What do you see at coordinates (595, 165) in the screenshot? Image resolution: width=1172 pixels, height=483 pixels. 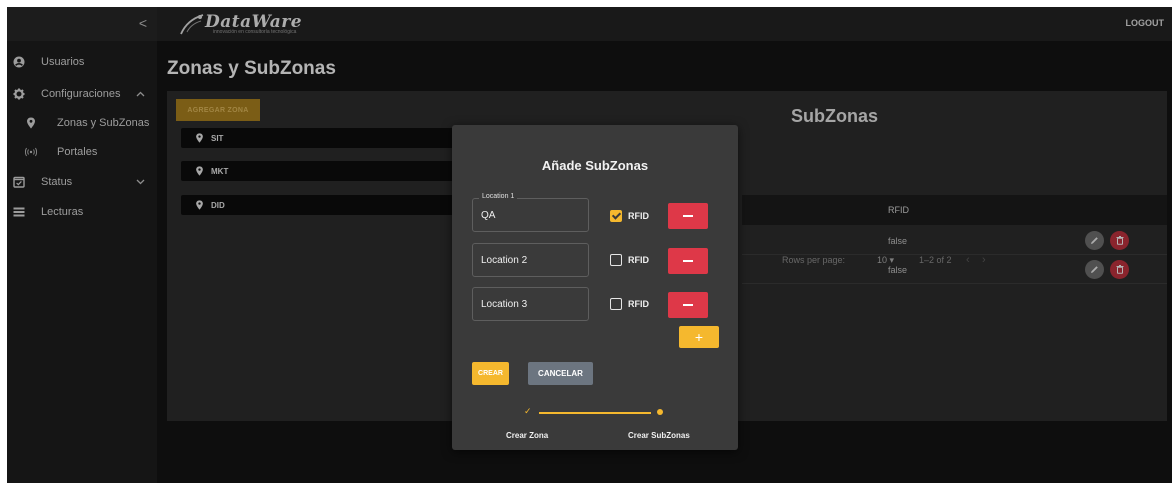 I see `dialog-title: Añade SubZonas` at bounding box center [595, 165].